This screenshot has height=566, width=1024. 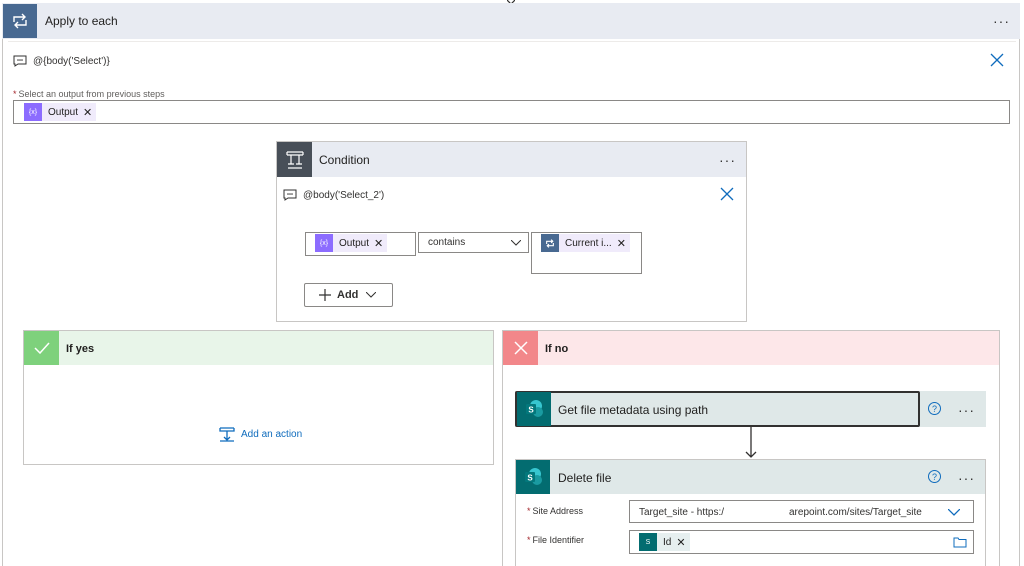 I want to click on output-field-label: * Select an output from previous steps, so click(x=89, y=94).